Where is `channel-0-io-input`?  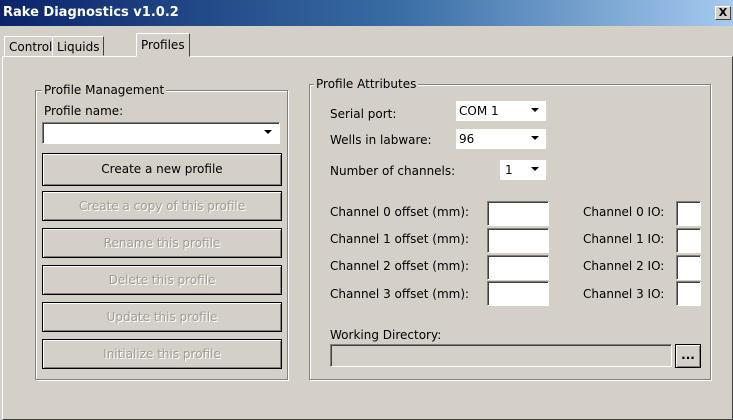 channel-0-io-input is located at coordinates (688, 213).